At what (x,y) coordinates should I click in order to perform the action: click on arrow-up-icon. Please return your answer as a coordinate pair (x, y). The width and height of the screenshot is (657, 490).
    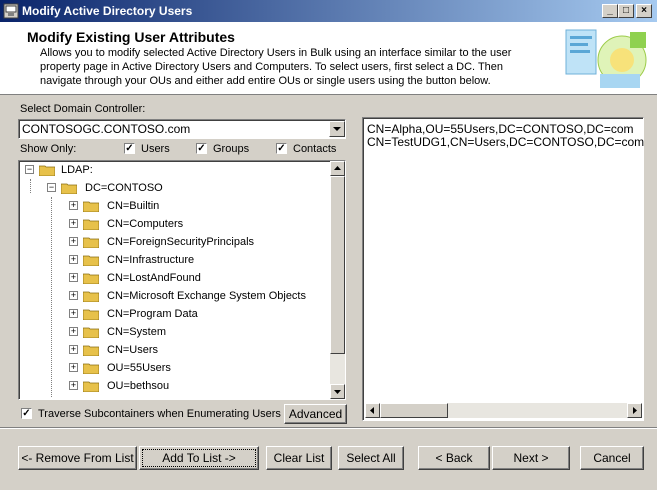
    Looking at the image, I should click on (337, 168).